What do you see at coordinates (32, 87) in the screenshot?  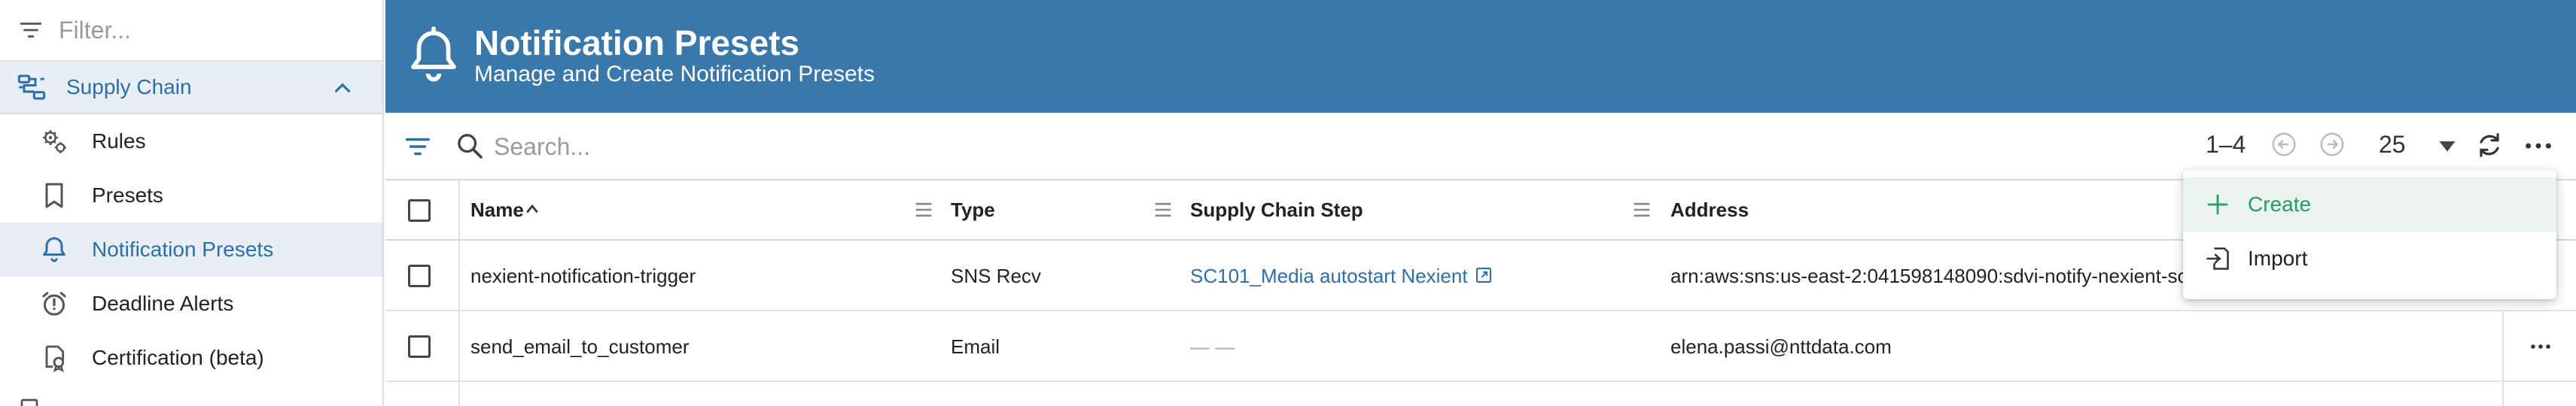 I see `workflow-icon` at bounding box center [32, 87].